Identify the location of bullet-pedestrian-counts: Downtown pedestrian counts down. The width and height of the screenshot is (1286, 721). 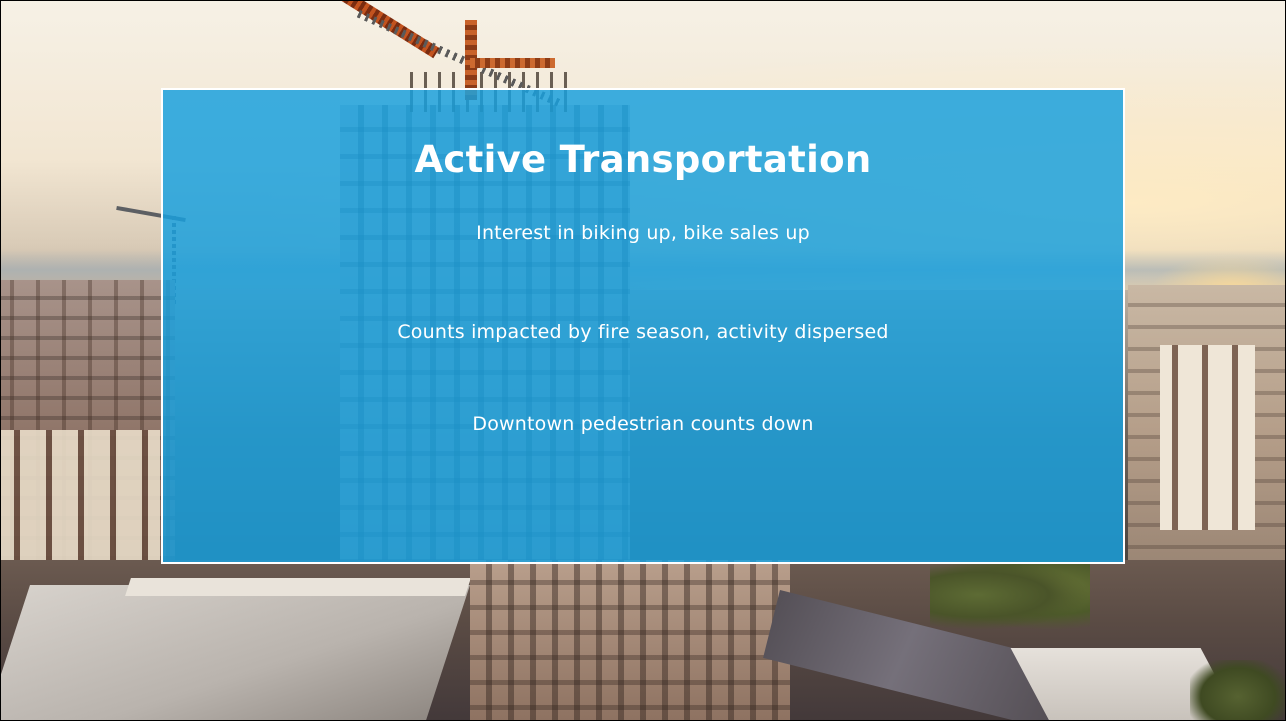
(643, 424).